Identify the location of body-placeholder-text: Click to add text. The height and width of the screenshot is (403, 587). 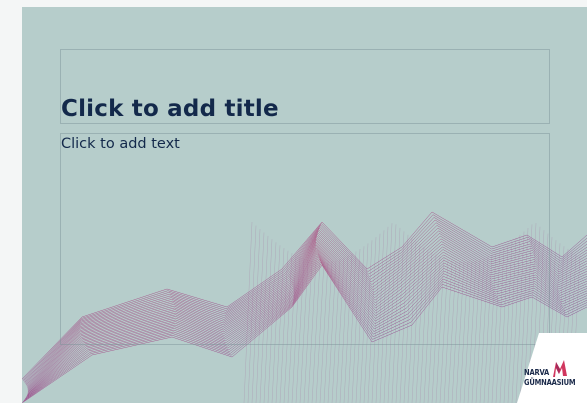
(120, 144).